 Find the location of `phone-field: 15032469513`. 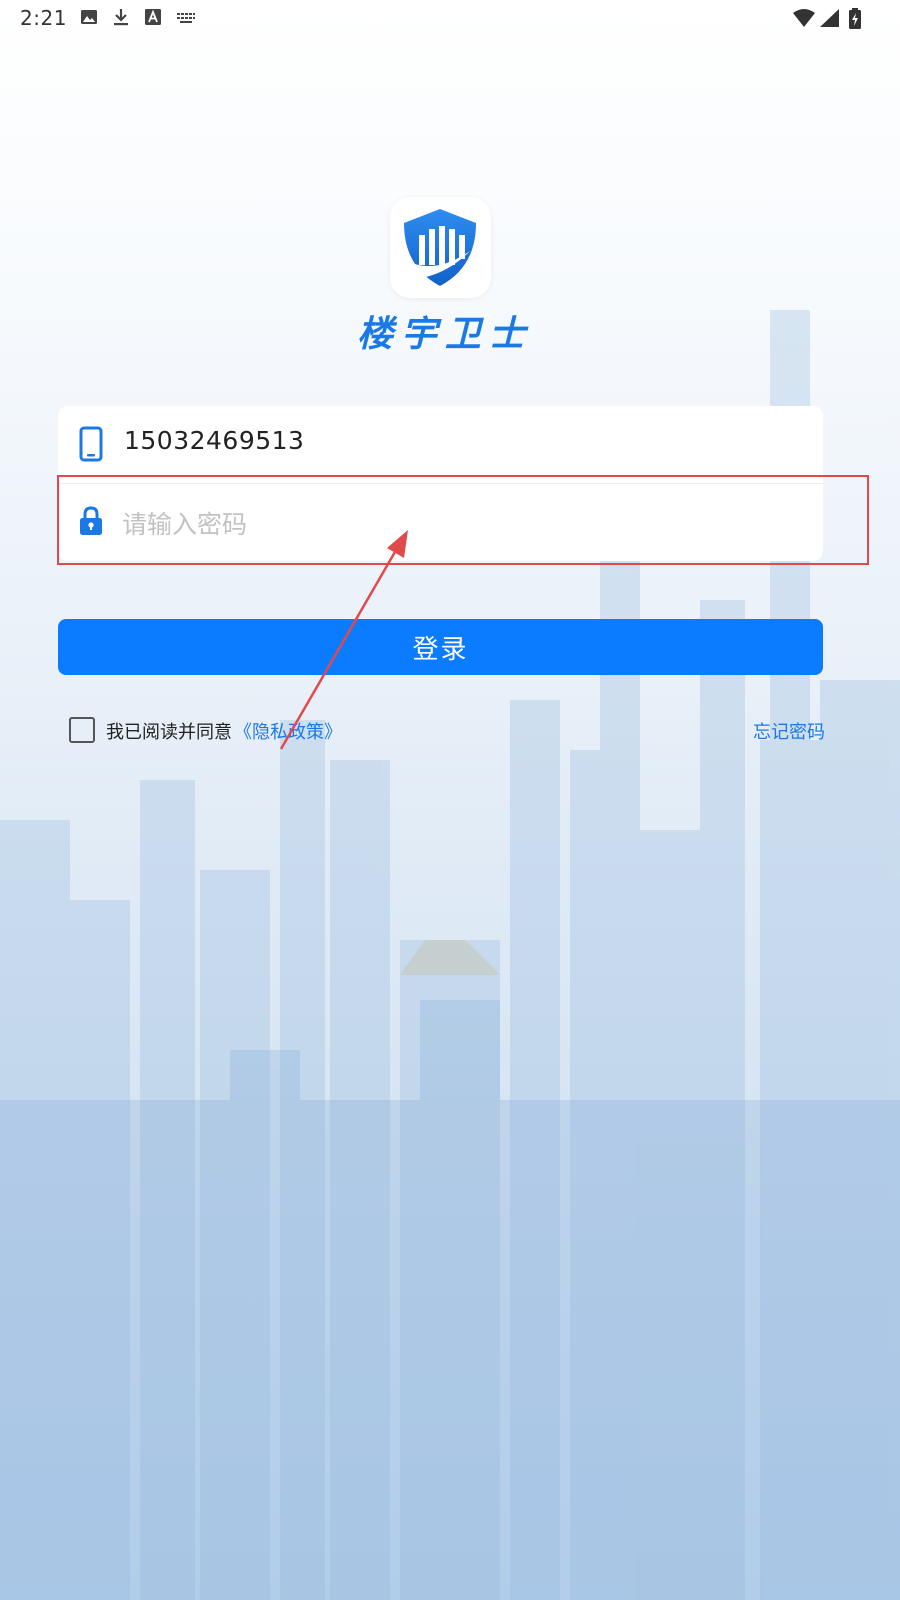

phone-field: 15032469513 is located at coordinates (214, 440).